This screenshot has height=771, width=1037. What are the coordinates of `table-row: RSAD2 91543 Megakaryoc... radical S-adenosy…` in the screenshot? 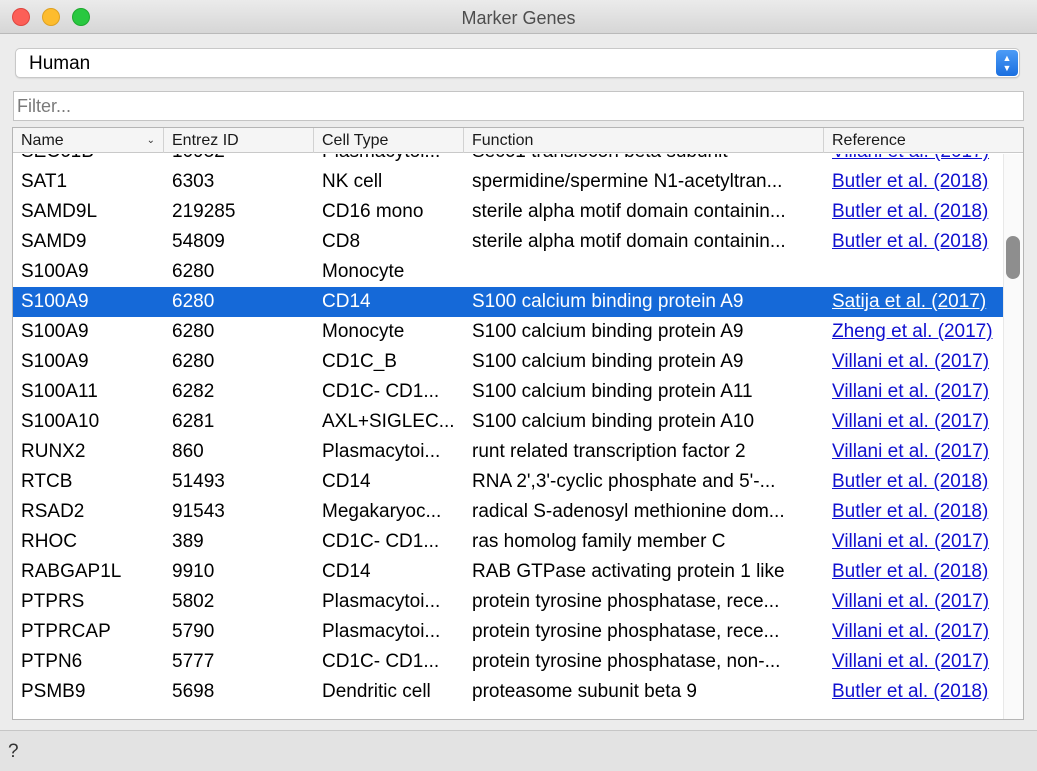 It's located at (509, 512).